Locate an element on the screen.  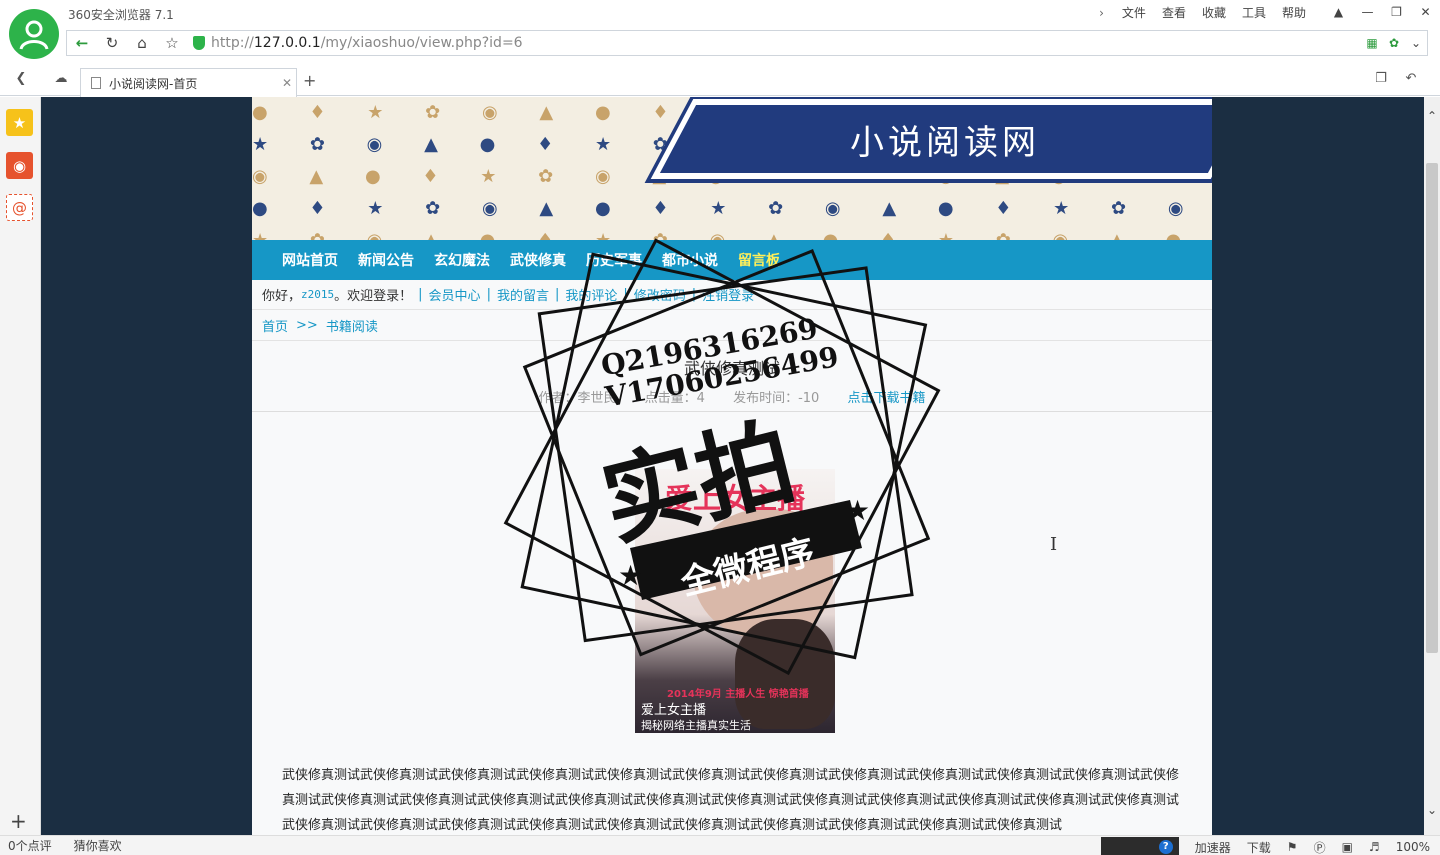
cover-date: 2014年9月 主播人生 惊艳首播 is located at coordinates (738, 694).